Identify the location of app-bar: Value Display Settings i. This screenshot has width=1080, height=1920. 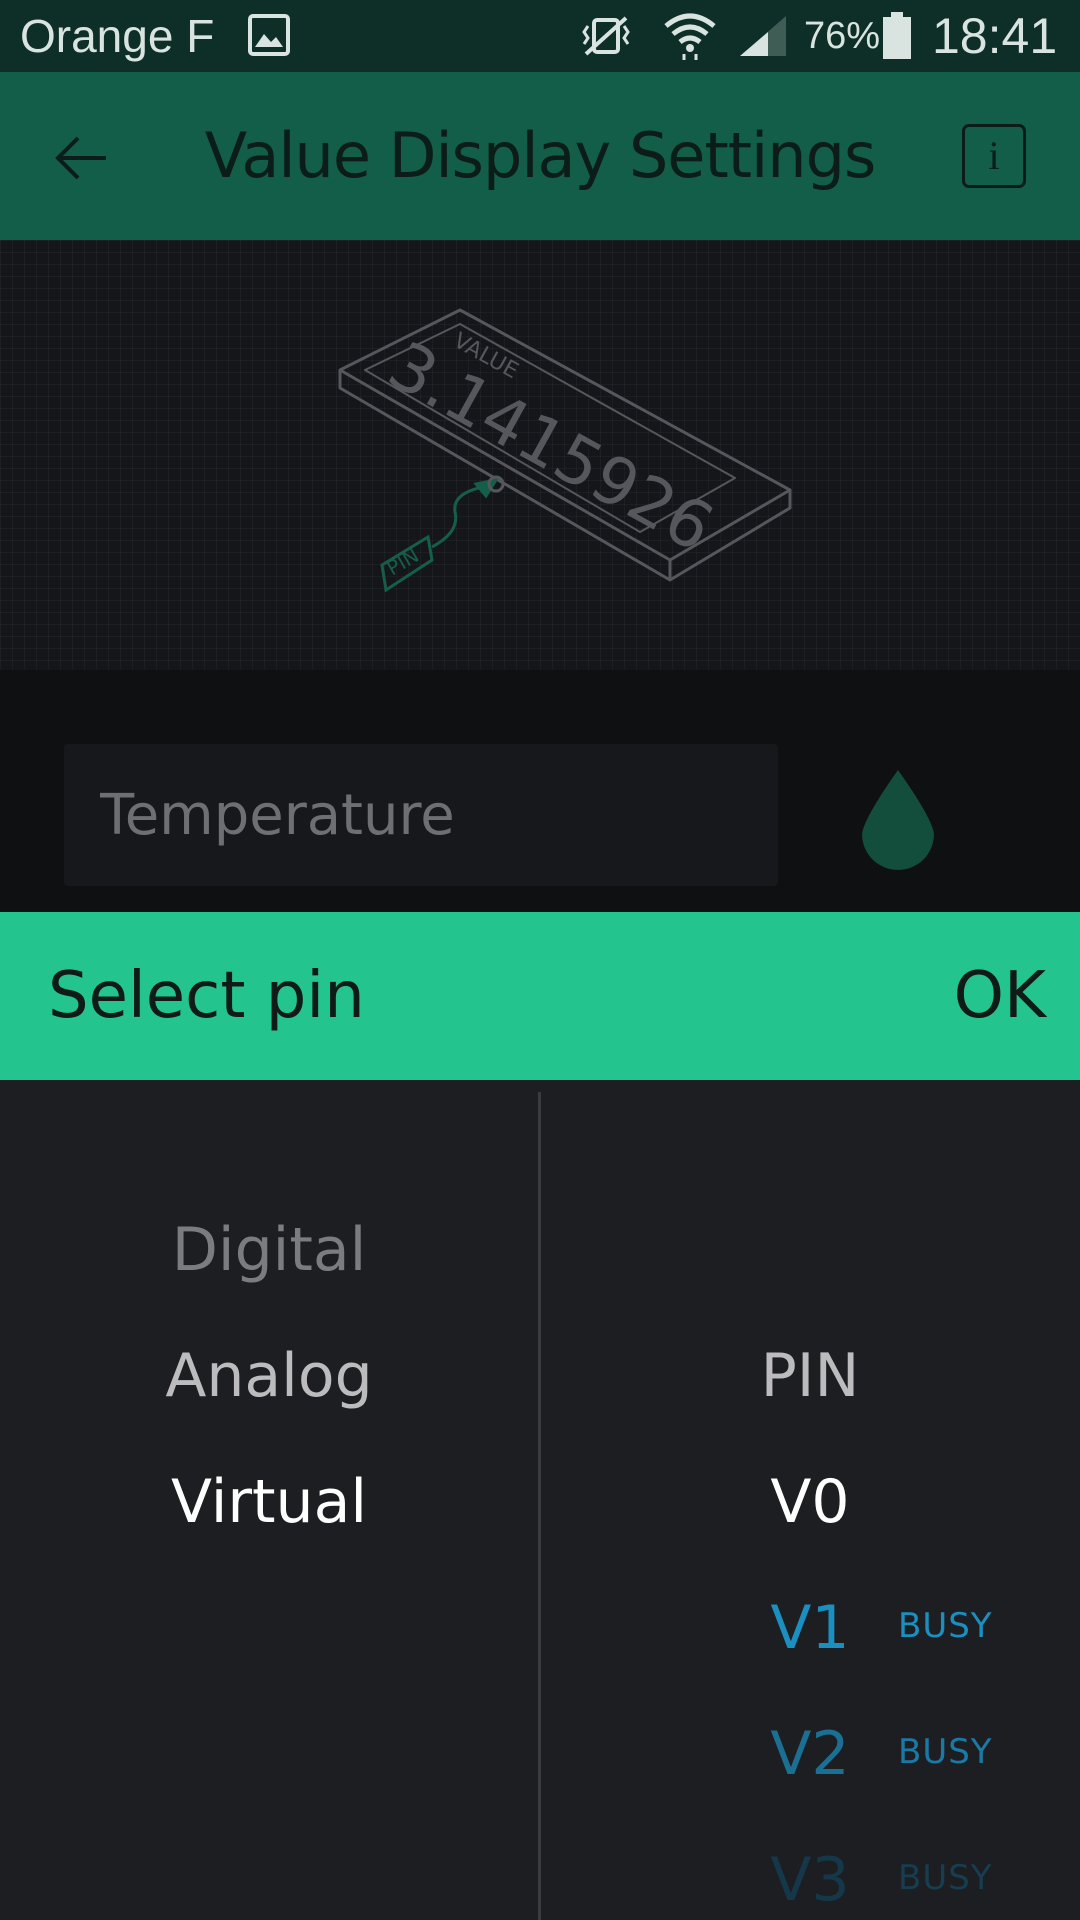
(540, 156).